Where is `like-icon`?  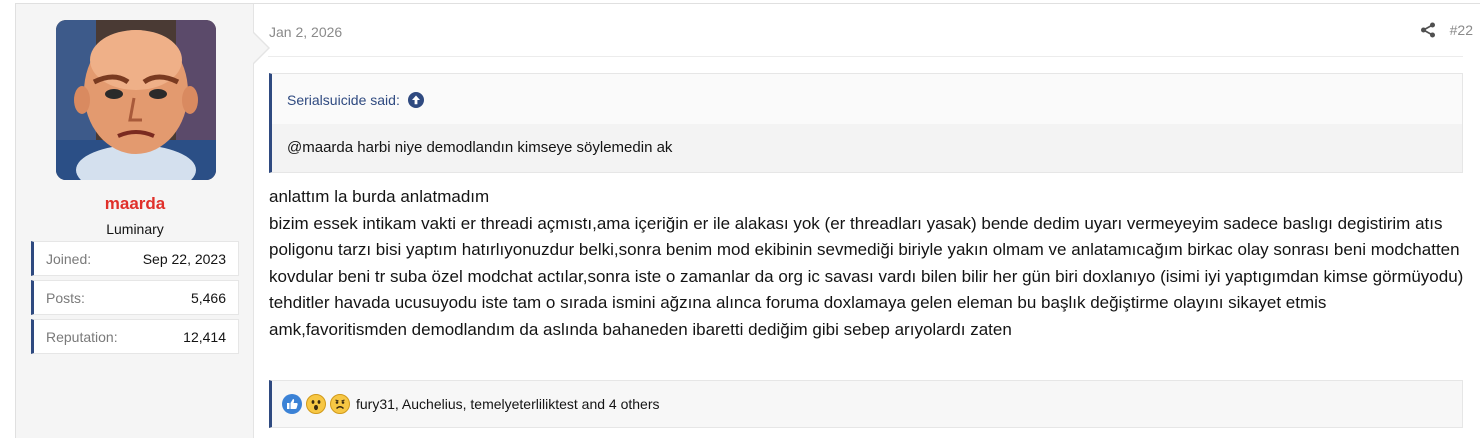 like-icon is located at coordinates (292, 404).